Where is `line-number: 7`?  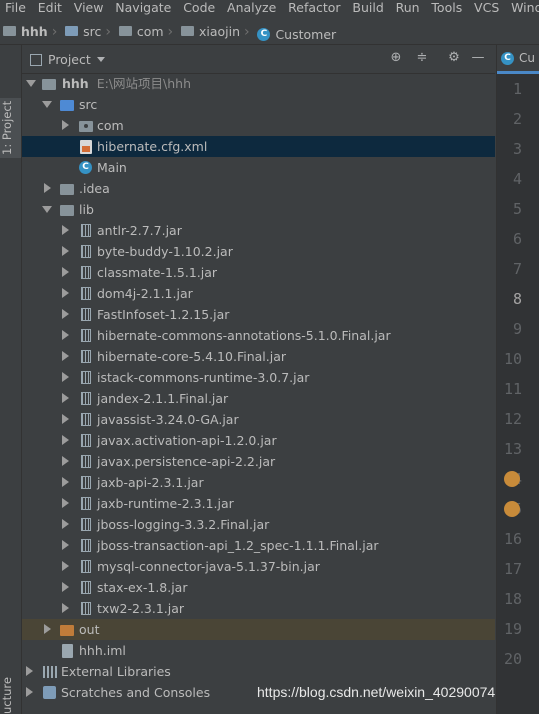
line-number: 7 is located at coordinates (517, 269).